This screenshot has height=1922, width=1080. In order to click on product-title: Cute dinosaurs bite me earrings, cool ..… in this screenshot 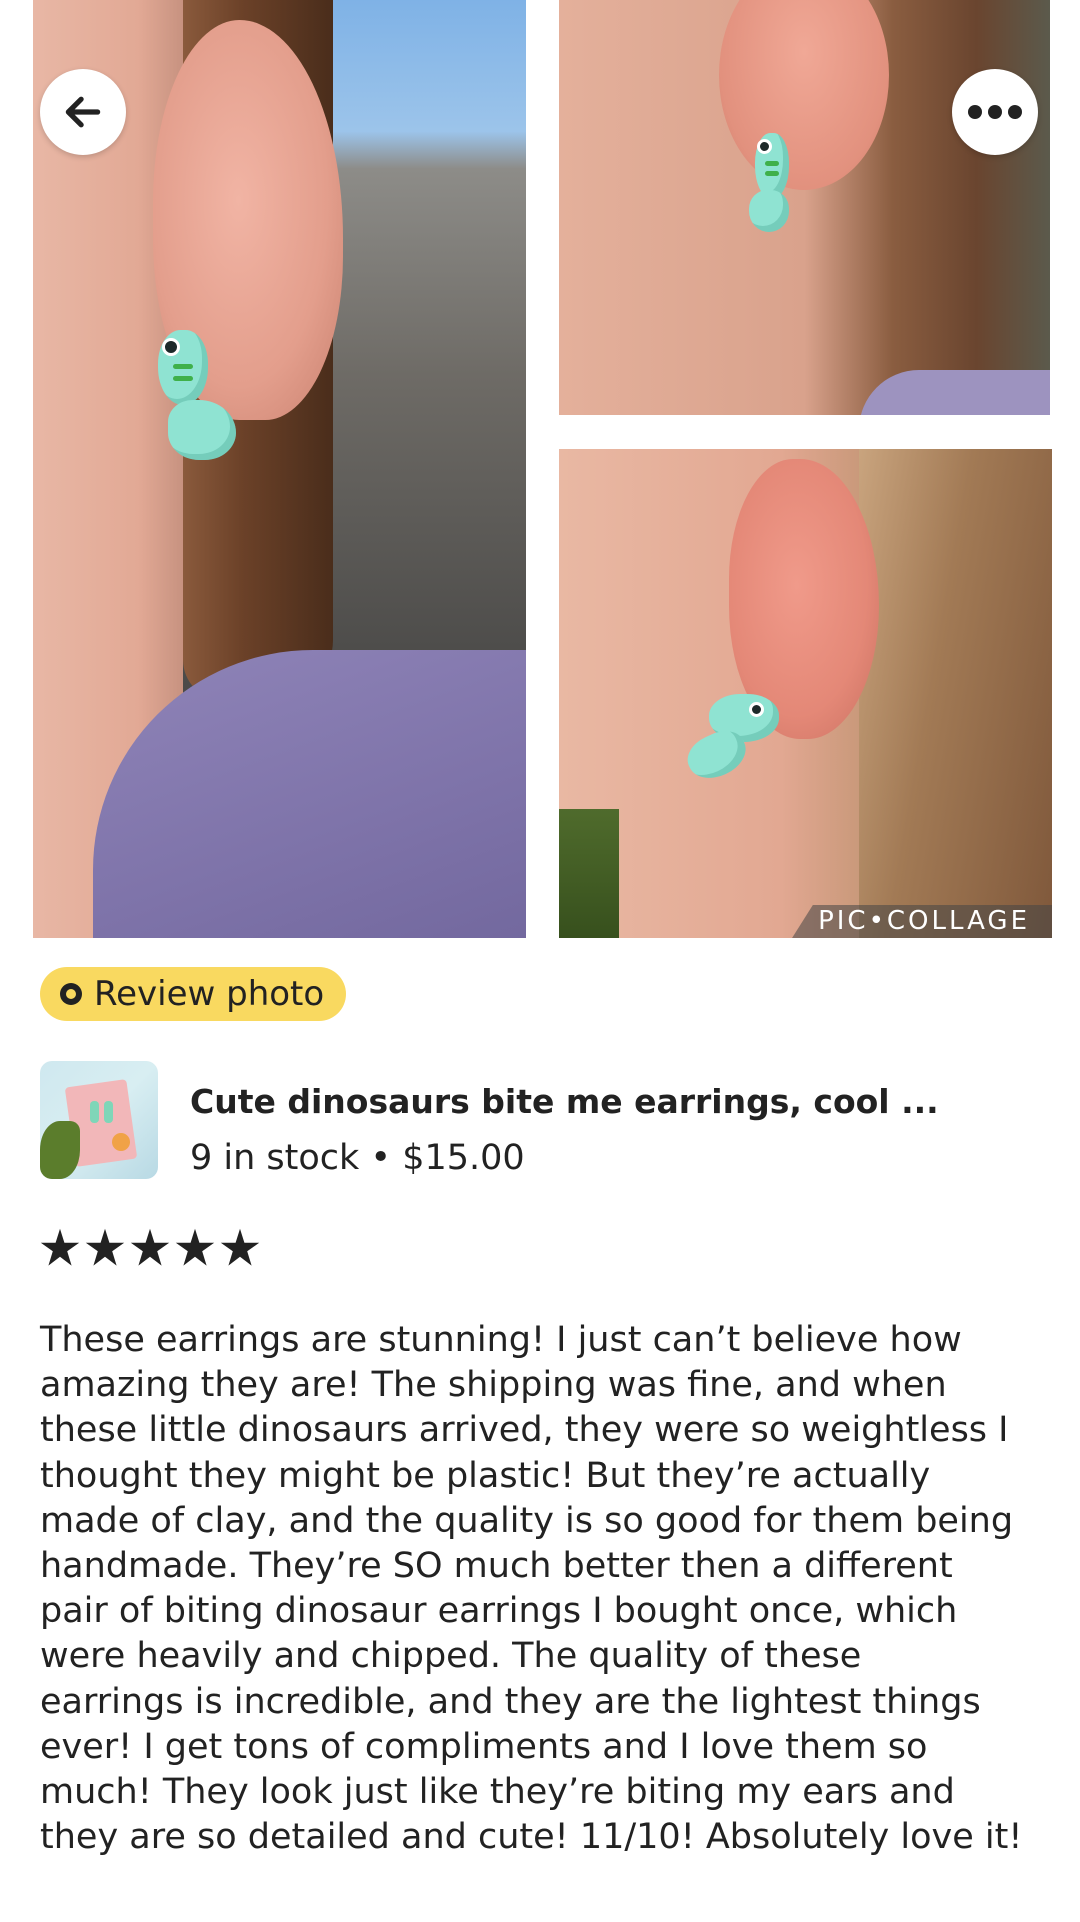, I will do `click(564, 1101)`.